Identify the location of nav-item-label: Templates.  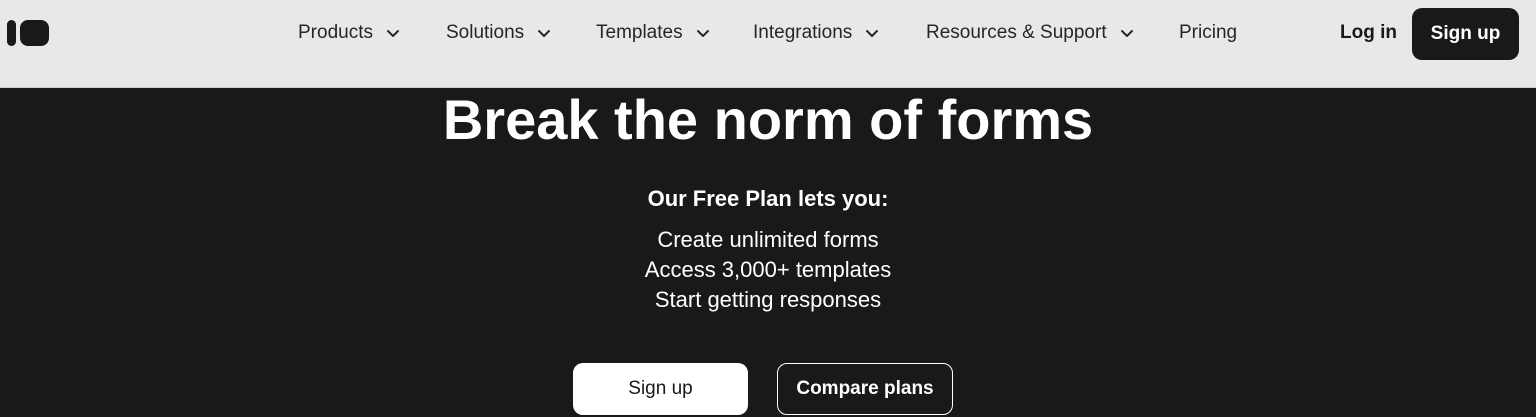
(639, 32).